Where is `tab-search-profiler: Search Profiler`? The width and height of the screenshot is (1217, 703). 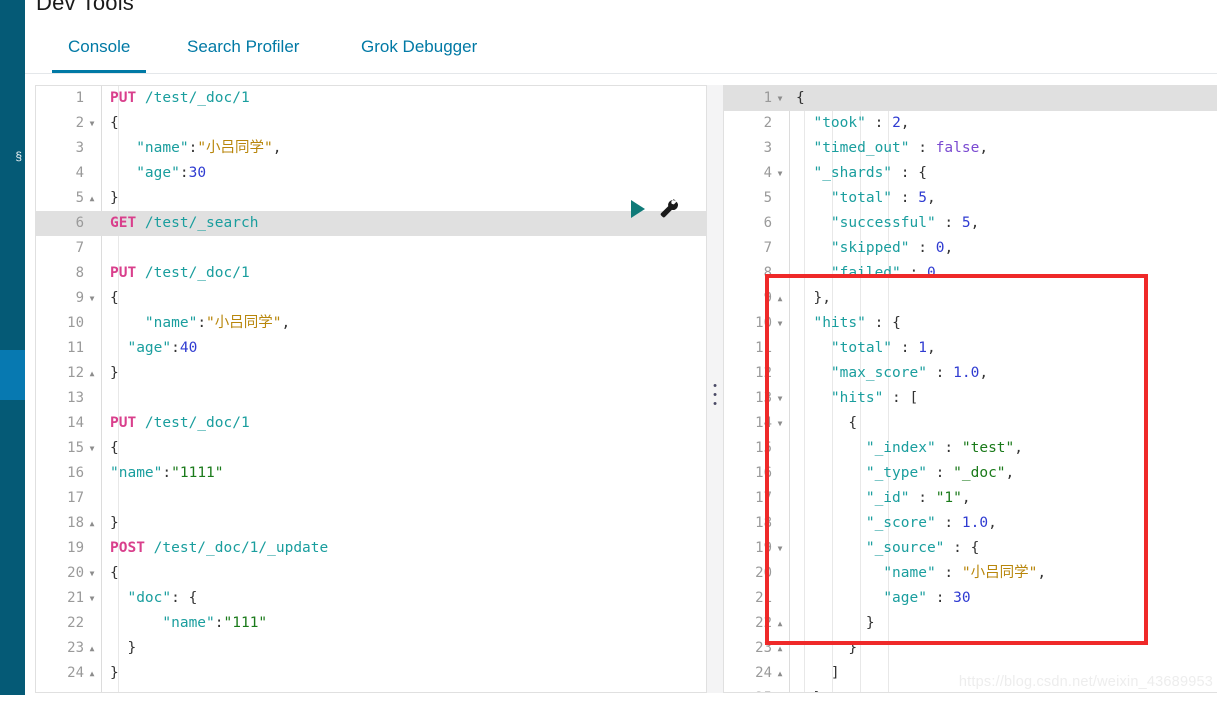
tab-search-profiler: Search Profiler is located at coordinates (243, 47).